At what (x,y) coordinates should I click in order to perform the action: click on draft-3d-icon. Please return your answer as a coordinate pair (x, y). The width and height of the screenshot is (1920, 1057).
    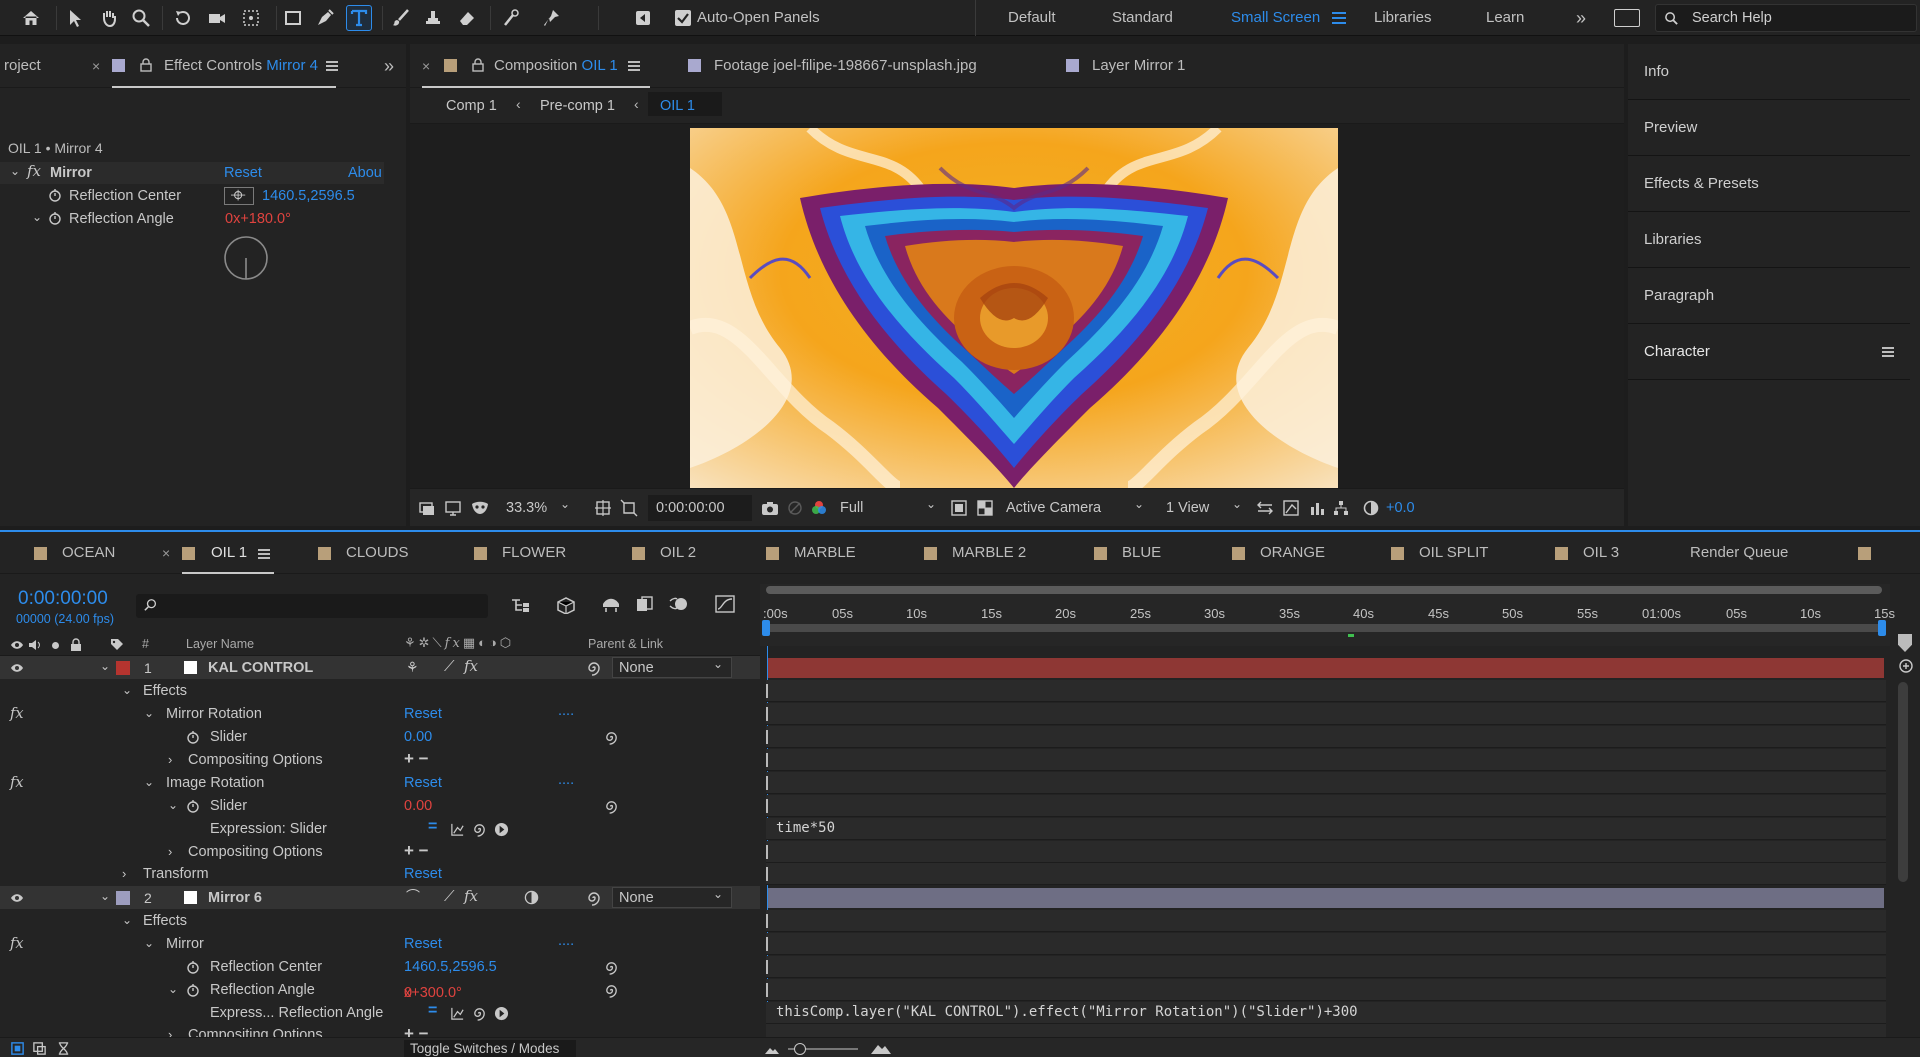
    Looking at the image, I should click on (565, 604).